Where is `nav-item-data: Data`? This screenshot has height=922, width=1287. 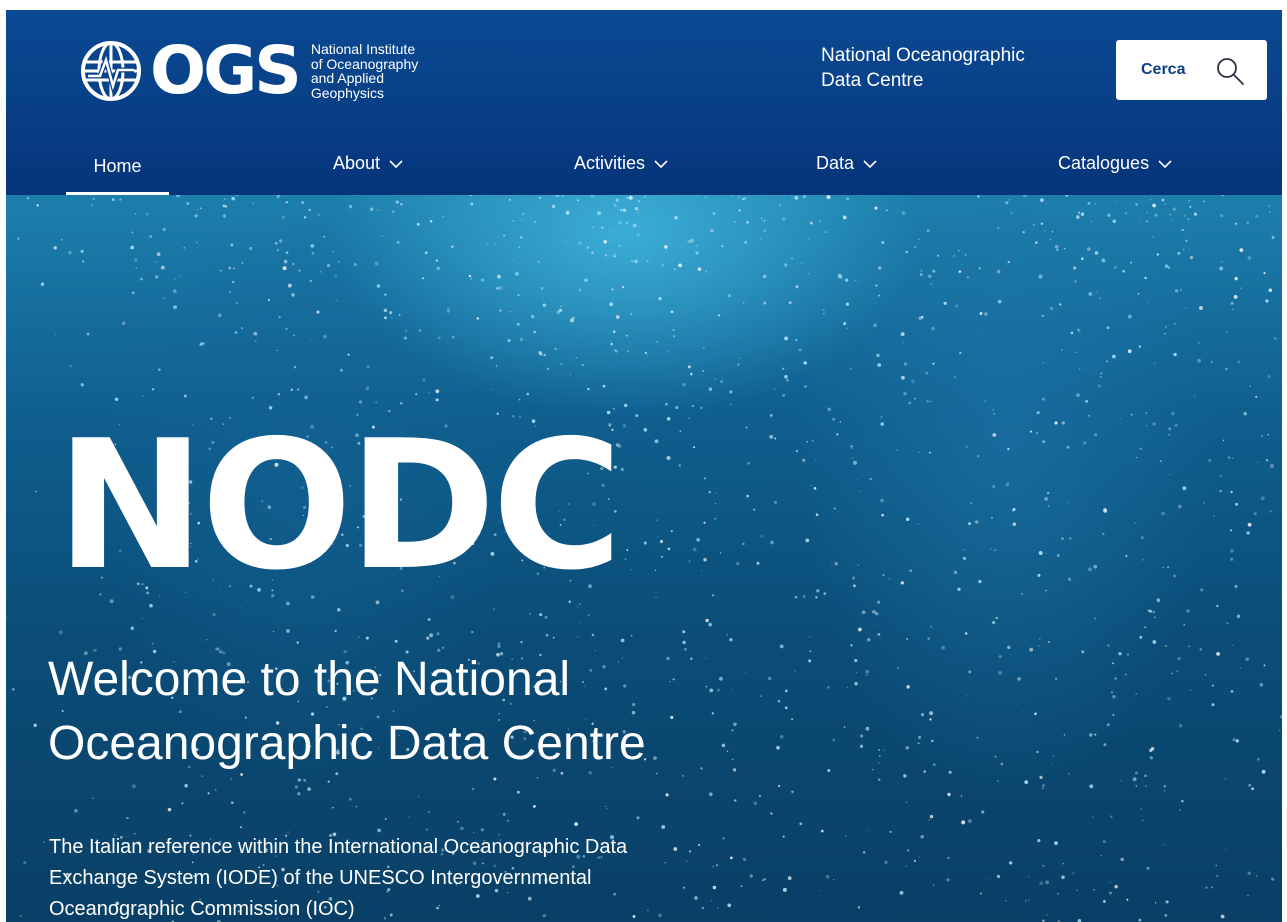 nav-item-data: Data is located at coordinates (846, 165).